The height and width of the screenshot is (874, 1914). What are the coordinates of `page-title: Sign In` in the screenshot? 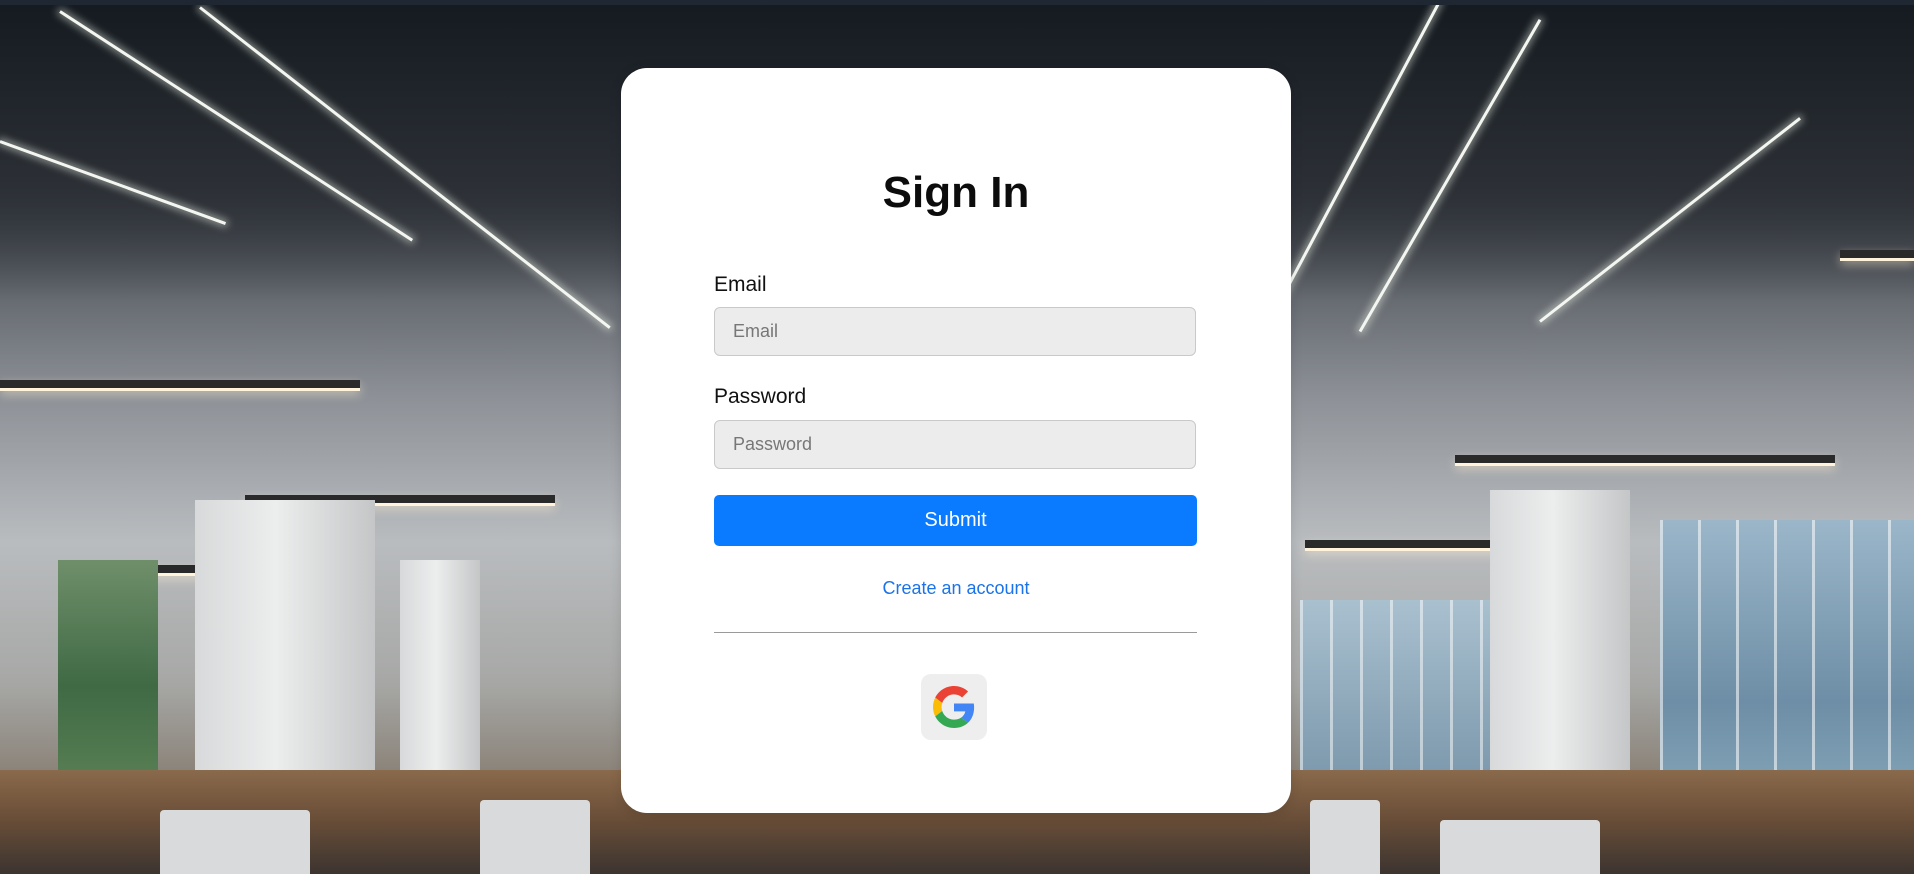 It's located at (956, 192).